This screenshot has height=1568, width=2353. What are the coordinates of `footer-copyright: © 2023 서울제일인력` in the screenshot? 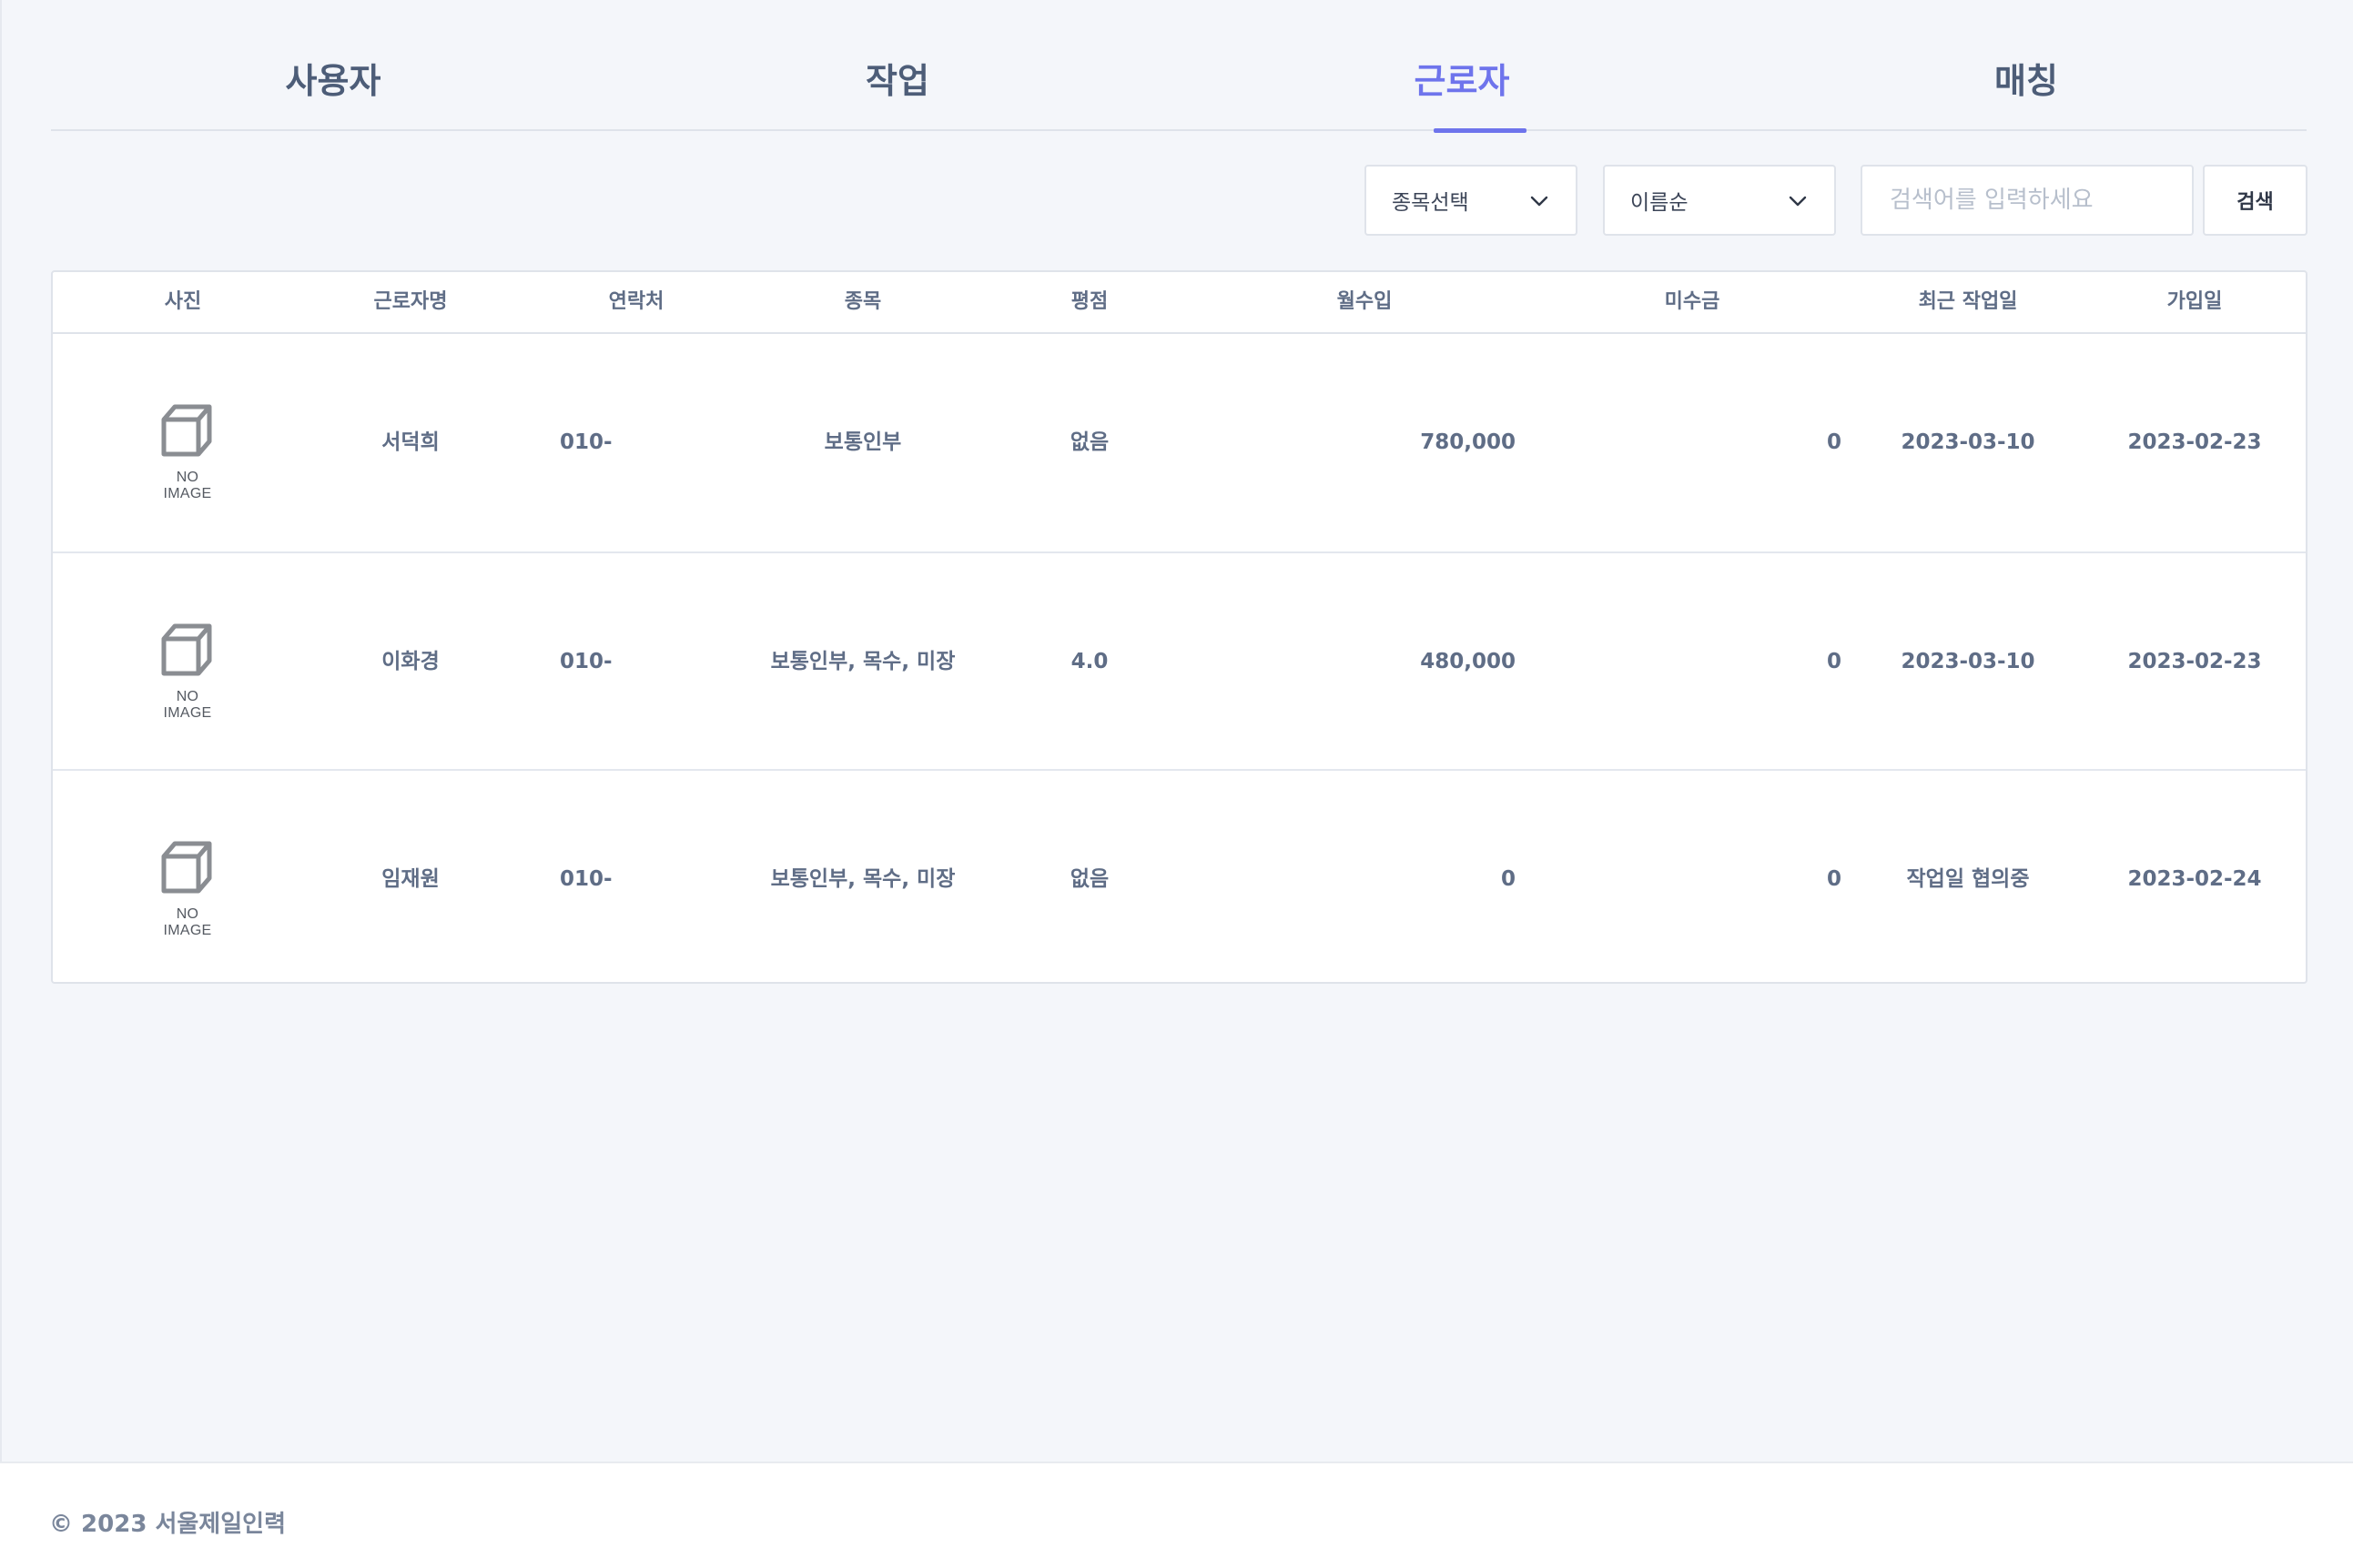 It's located at (167, 1524).